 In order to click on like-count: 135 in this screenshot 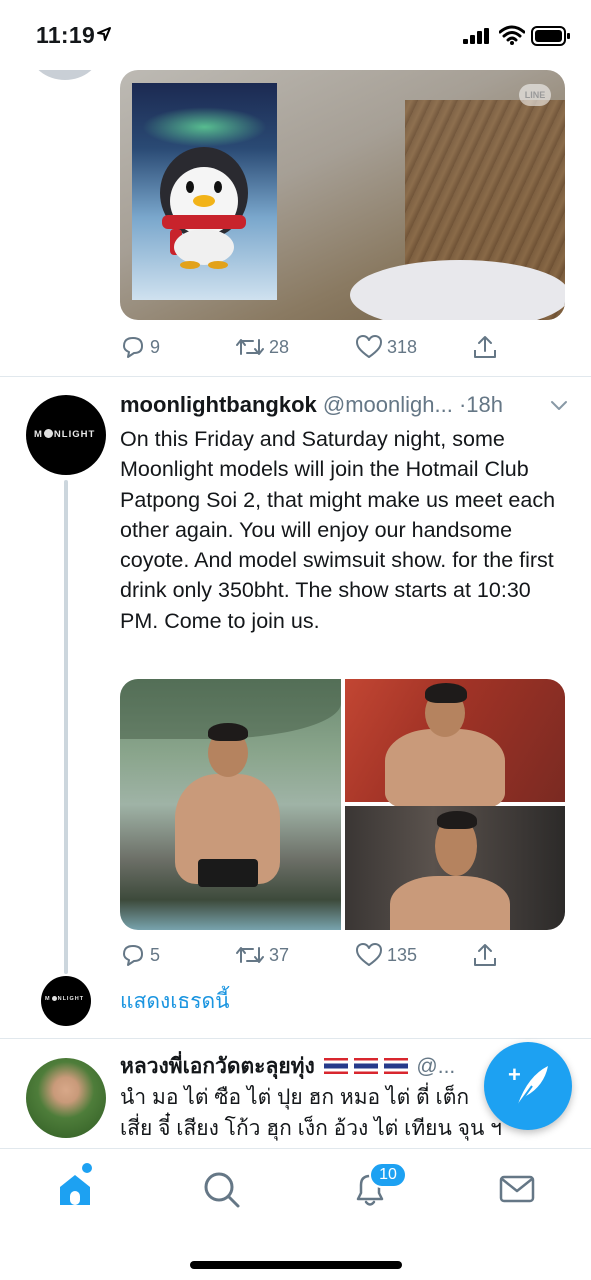, I will do `click(402, 954)`.